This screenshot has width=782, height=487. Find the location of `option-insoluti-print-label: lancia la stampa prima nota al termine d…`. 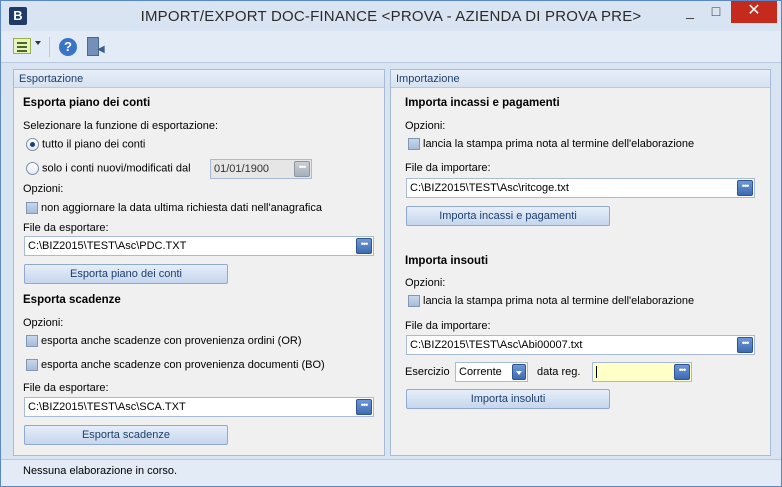

option-insoluti-print-label: lancia la stampa prima nota al termine d… is located at coordinates (559, 301).